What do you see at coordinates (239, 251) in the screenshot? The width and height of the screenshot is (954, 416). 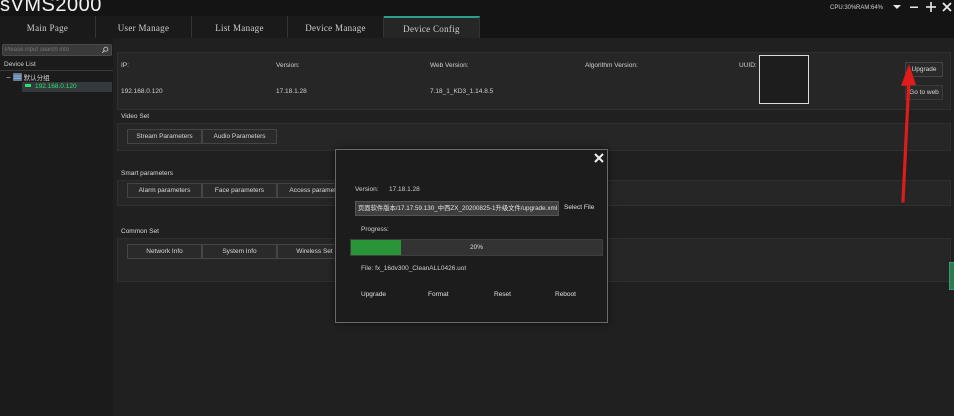 I see `system-info-button: System Info` at bounding box center [239, 251].